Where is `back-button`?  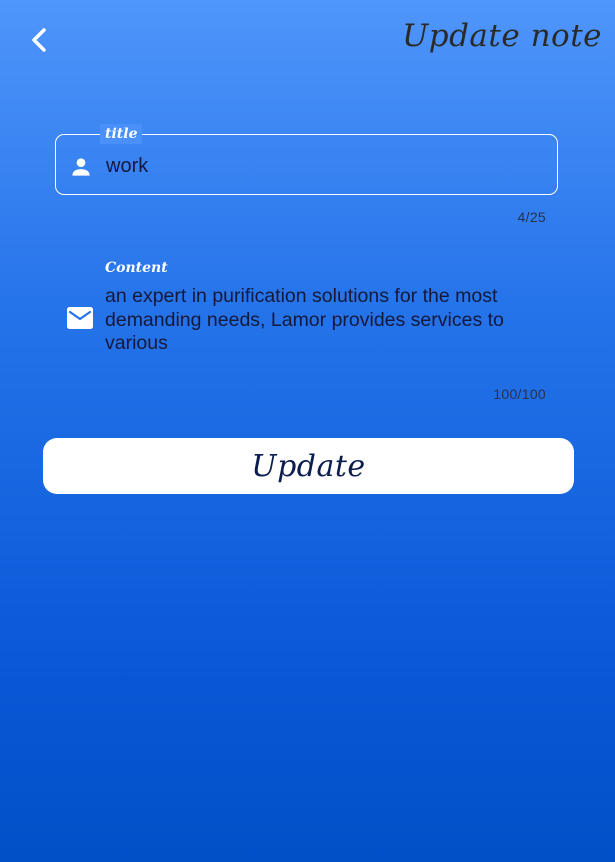 back-button is located at coordinates (40, 40).